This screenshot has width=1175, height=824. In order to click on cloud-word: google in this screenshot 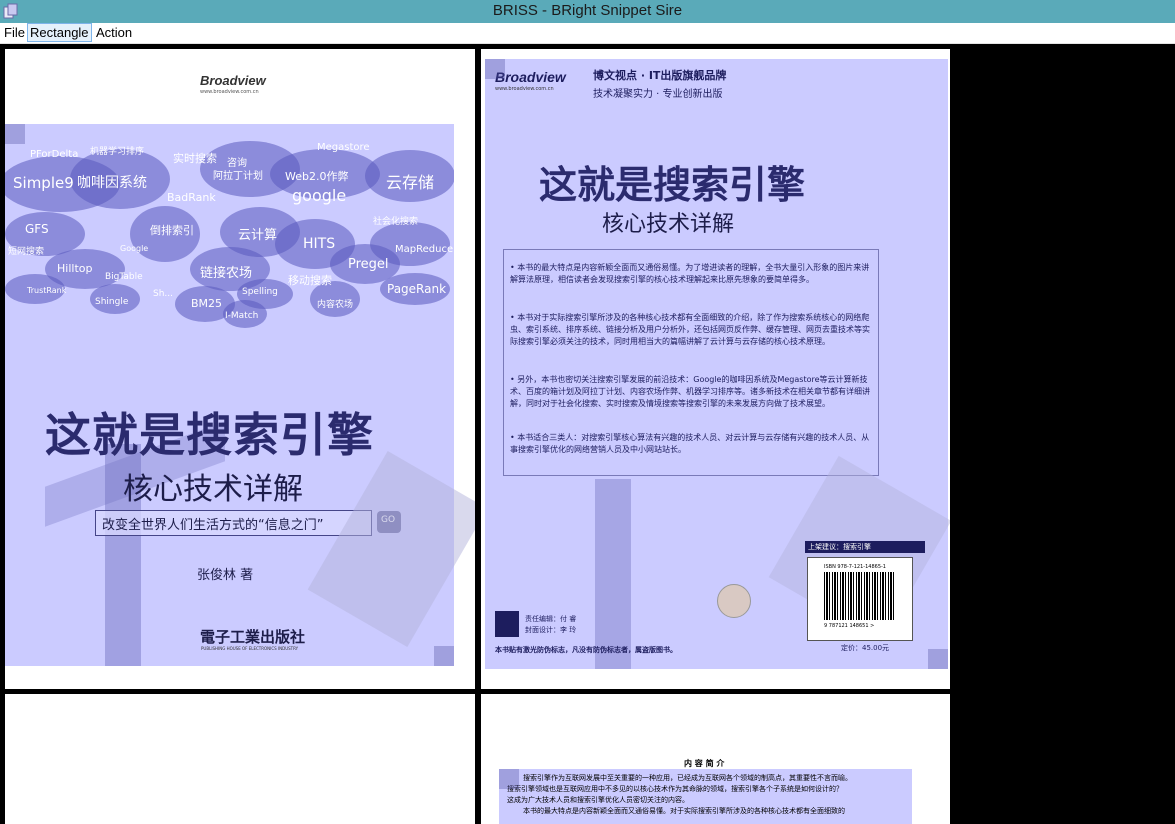, I will do `click(319, 195)`.